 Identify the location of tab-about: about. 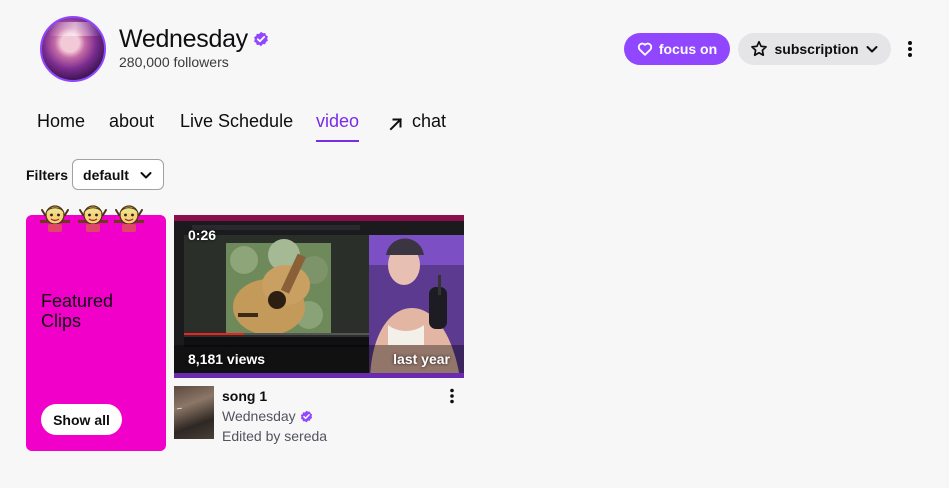
(131, 126).